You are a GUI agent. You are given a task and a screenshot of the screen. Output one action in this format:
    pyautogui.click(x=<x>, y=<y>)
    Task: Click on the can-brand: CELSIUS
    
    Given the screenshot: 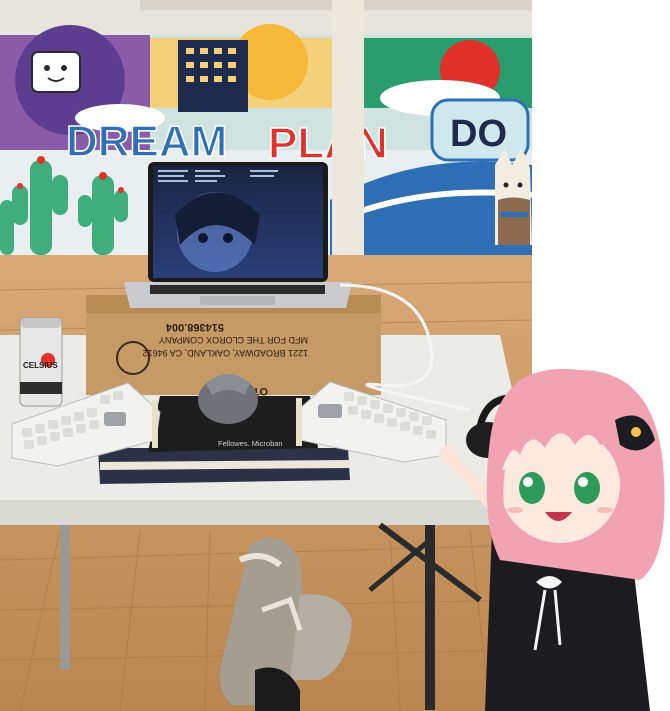 What is the action you would take?
    pyautogui.click(x=40, y=365)
    